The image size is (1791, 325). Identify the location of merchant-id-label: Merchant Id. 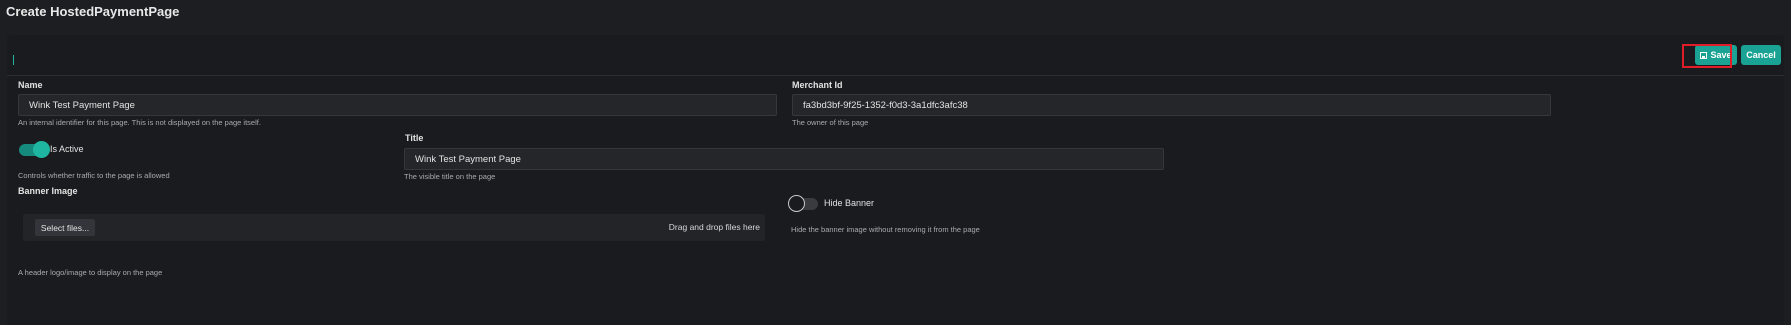
(817, 85).